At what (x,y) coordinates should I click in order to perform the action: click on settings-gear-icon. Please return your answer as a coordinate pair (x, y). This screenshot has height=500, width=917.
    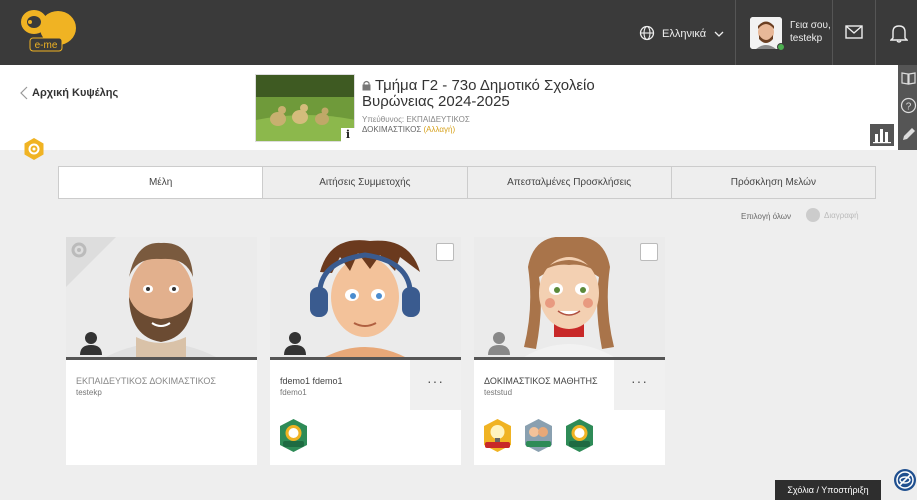
    Looking at the image, I should click on (34, 149).